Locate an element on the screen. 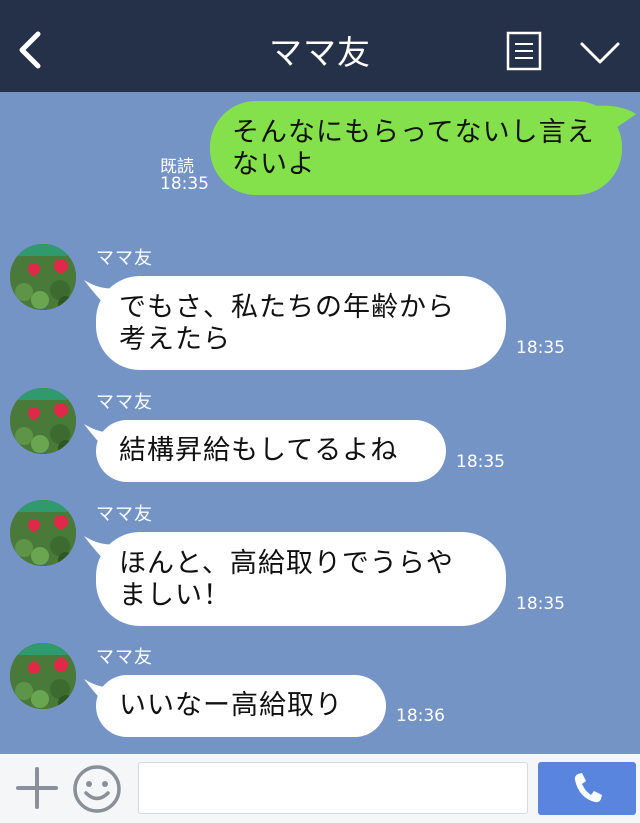 This screenshot has height=823, width=640. add-button is located at coordinates (37, 788).